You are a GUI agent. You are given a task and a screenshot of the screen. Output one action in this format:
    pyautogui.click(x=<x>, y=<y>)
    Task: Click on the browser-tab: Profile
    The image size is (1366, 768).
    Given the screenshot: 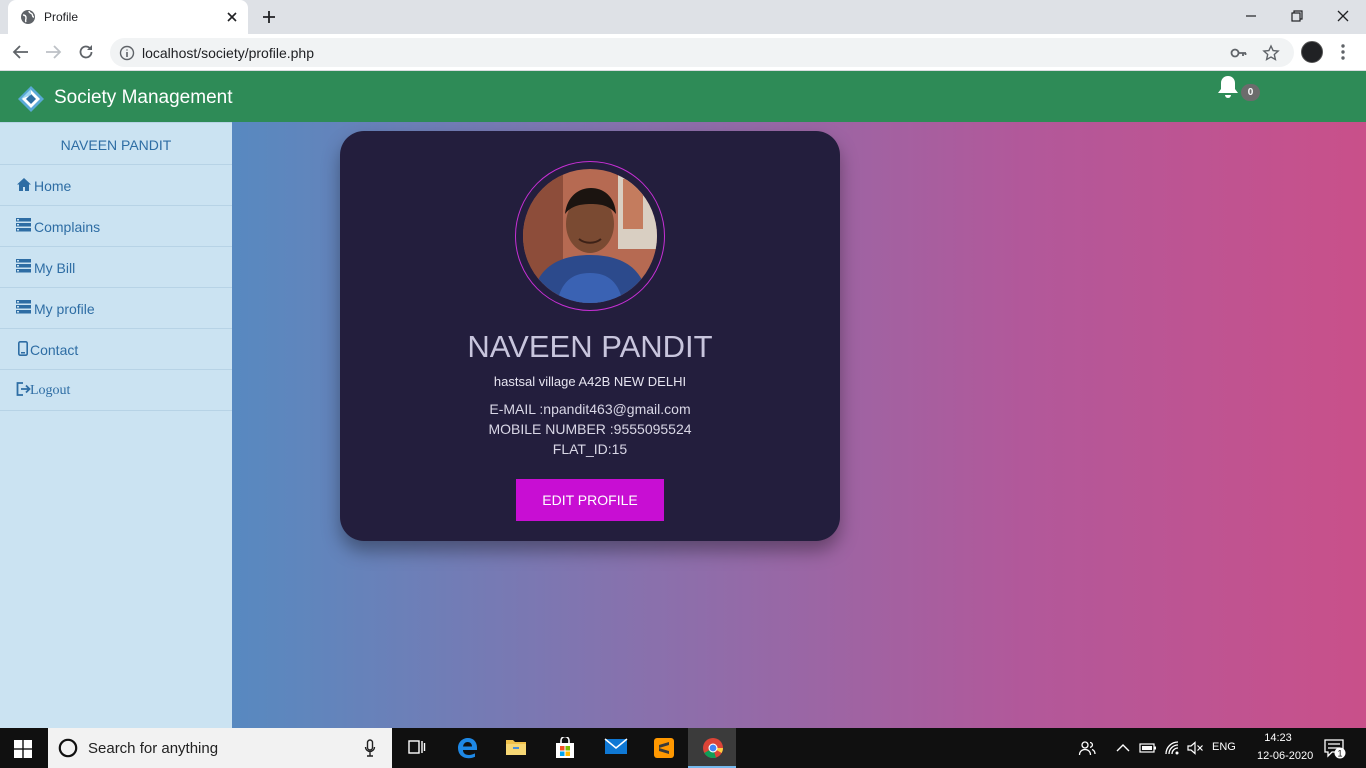 What is the action you would take?
    pyautogui.click(x=128, y=17)
    